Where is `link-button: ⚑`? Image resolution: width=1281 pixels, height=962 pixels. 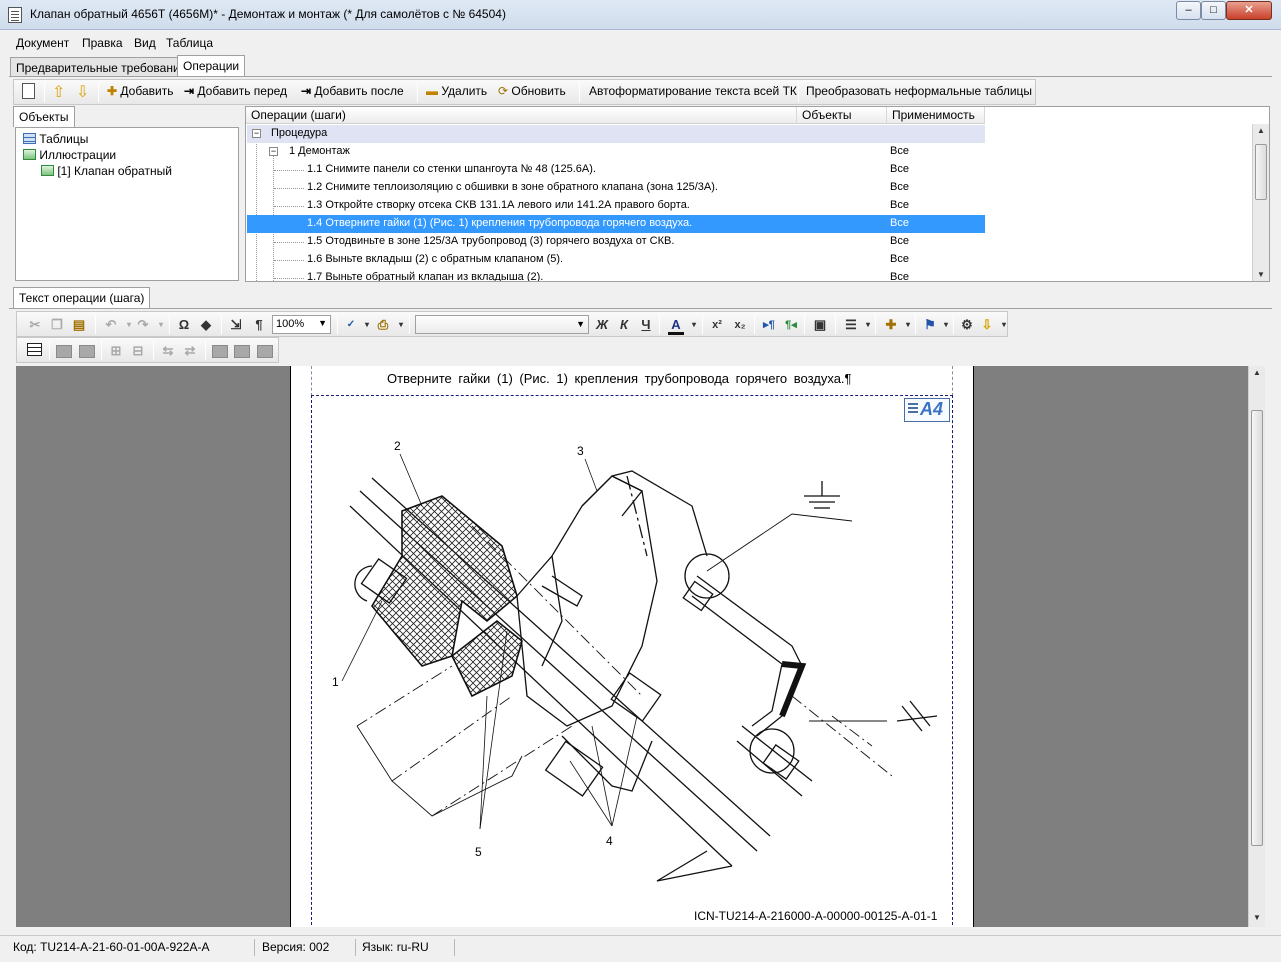
link-button: ⚑ is located at coordinates (930, 325).